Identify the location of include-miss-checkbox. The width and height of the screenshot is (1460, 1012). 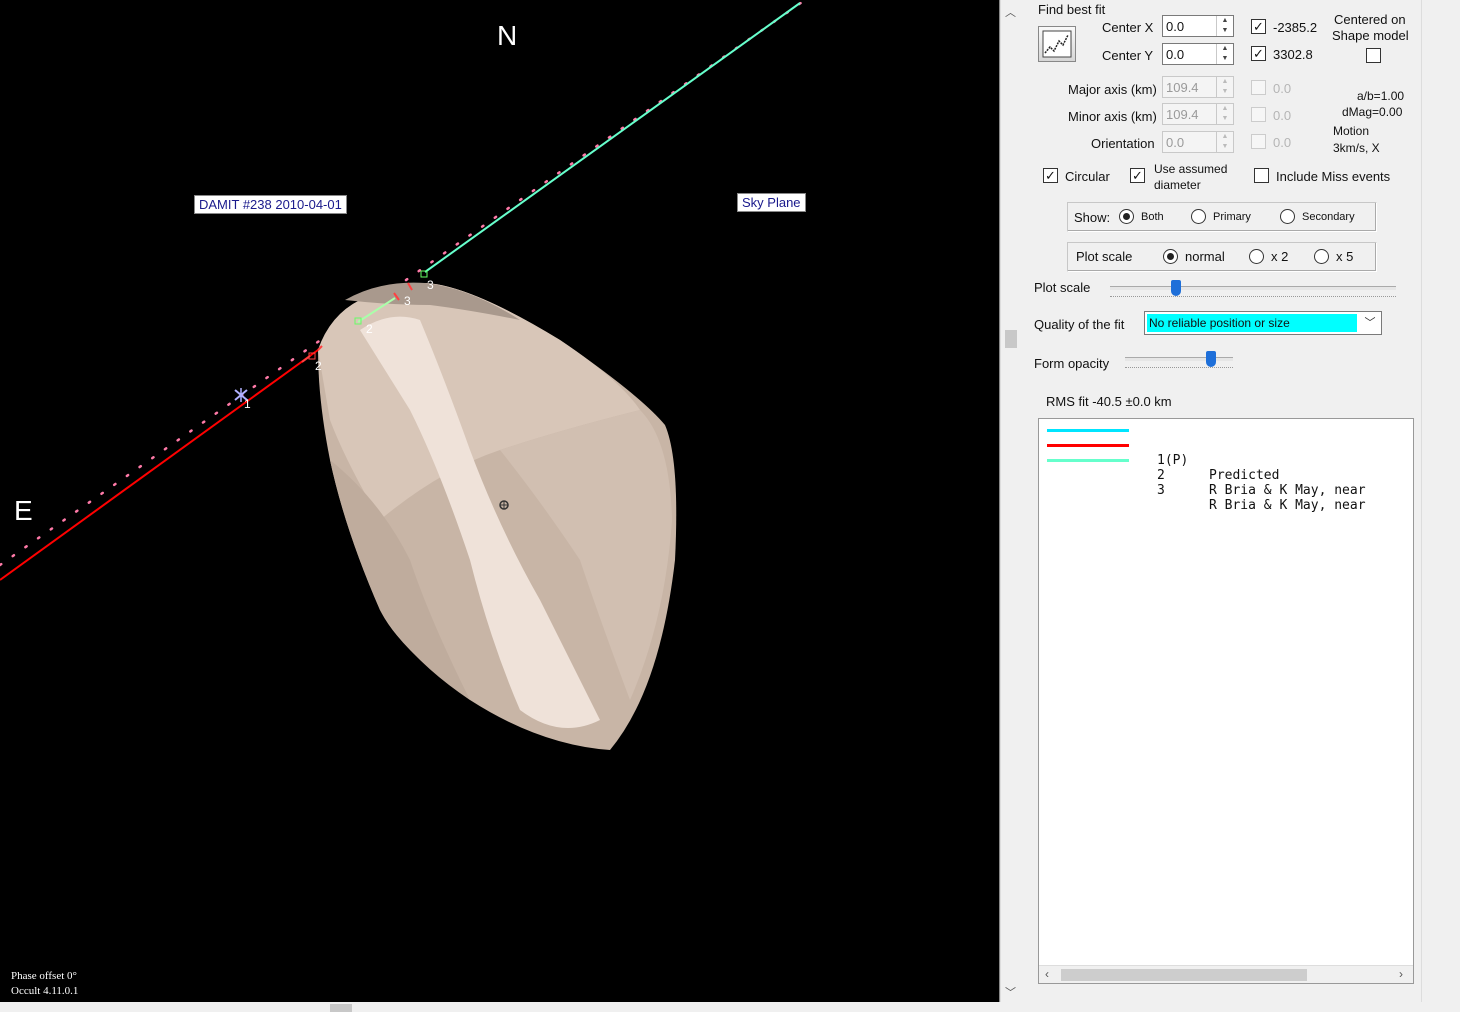
(1261, 175).